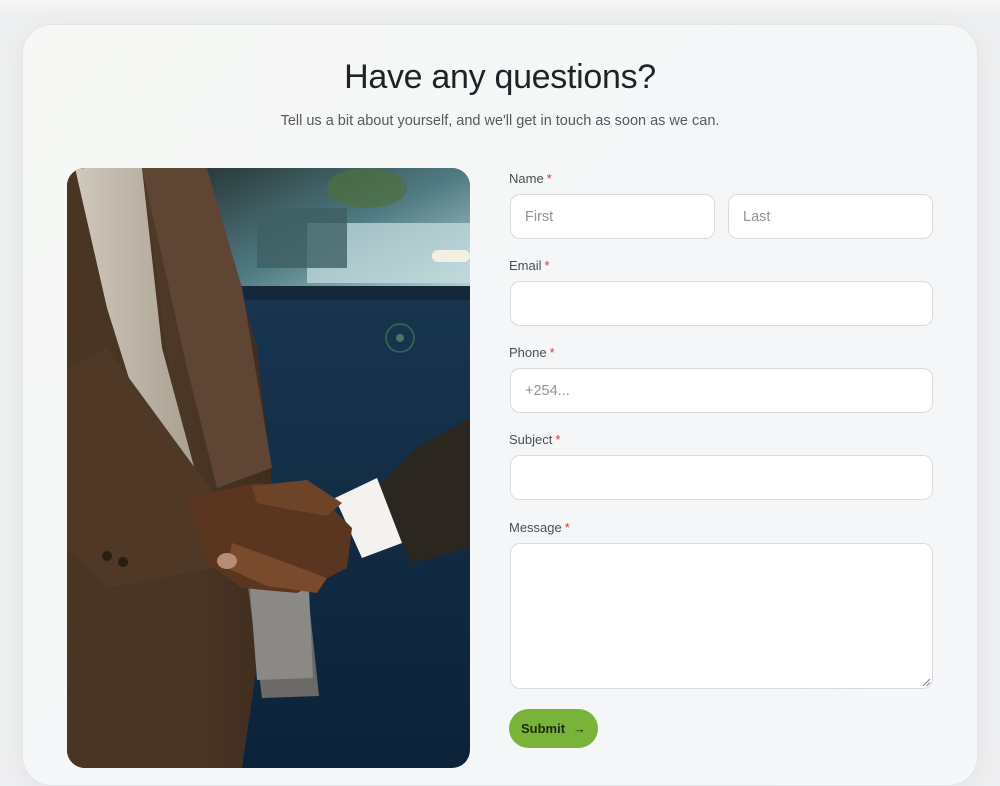  I want to click on subject-input, so click(721, 477).